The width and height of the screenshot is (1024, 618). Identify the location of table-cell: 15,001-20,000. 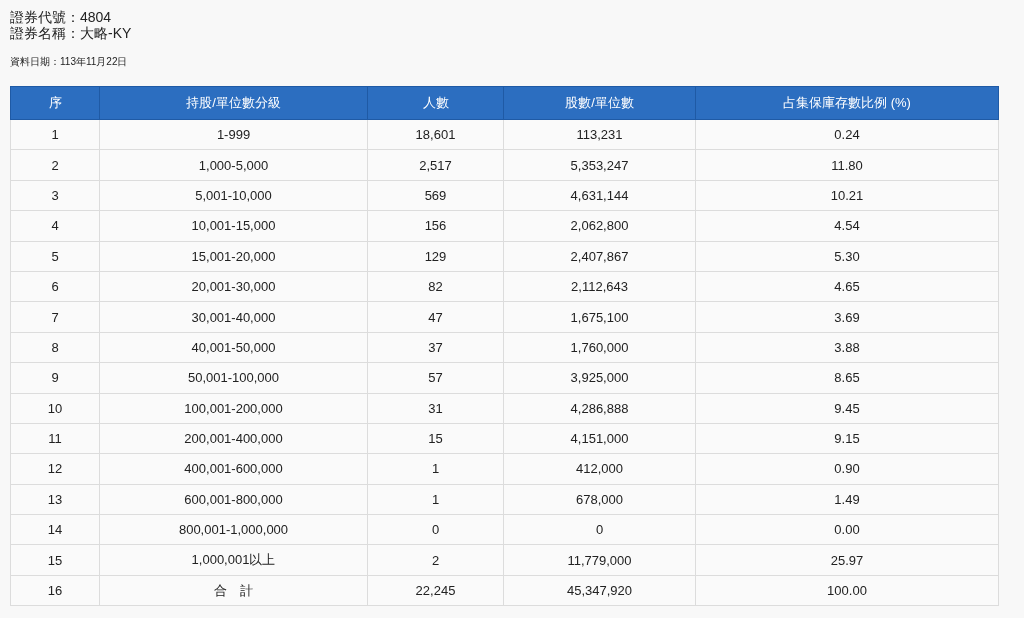
(233, 256).